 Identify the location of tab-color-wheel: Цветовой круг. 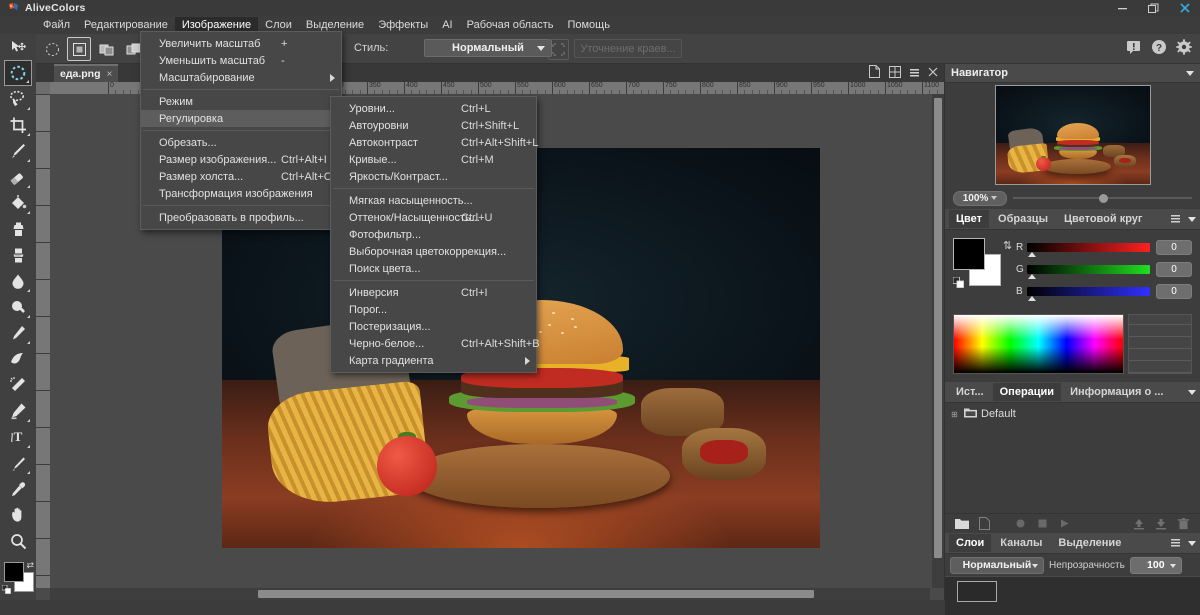
(1103, 219).